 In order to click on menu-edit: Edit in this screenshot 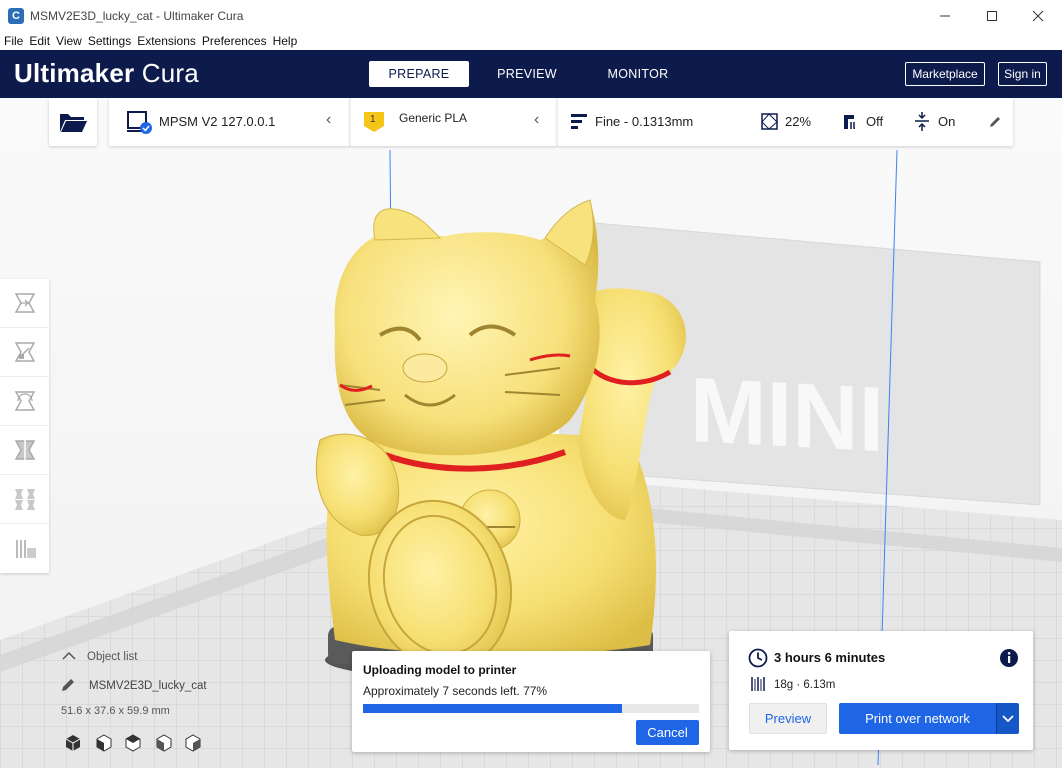, I will do `click(39, 41)`.